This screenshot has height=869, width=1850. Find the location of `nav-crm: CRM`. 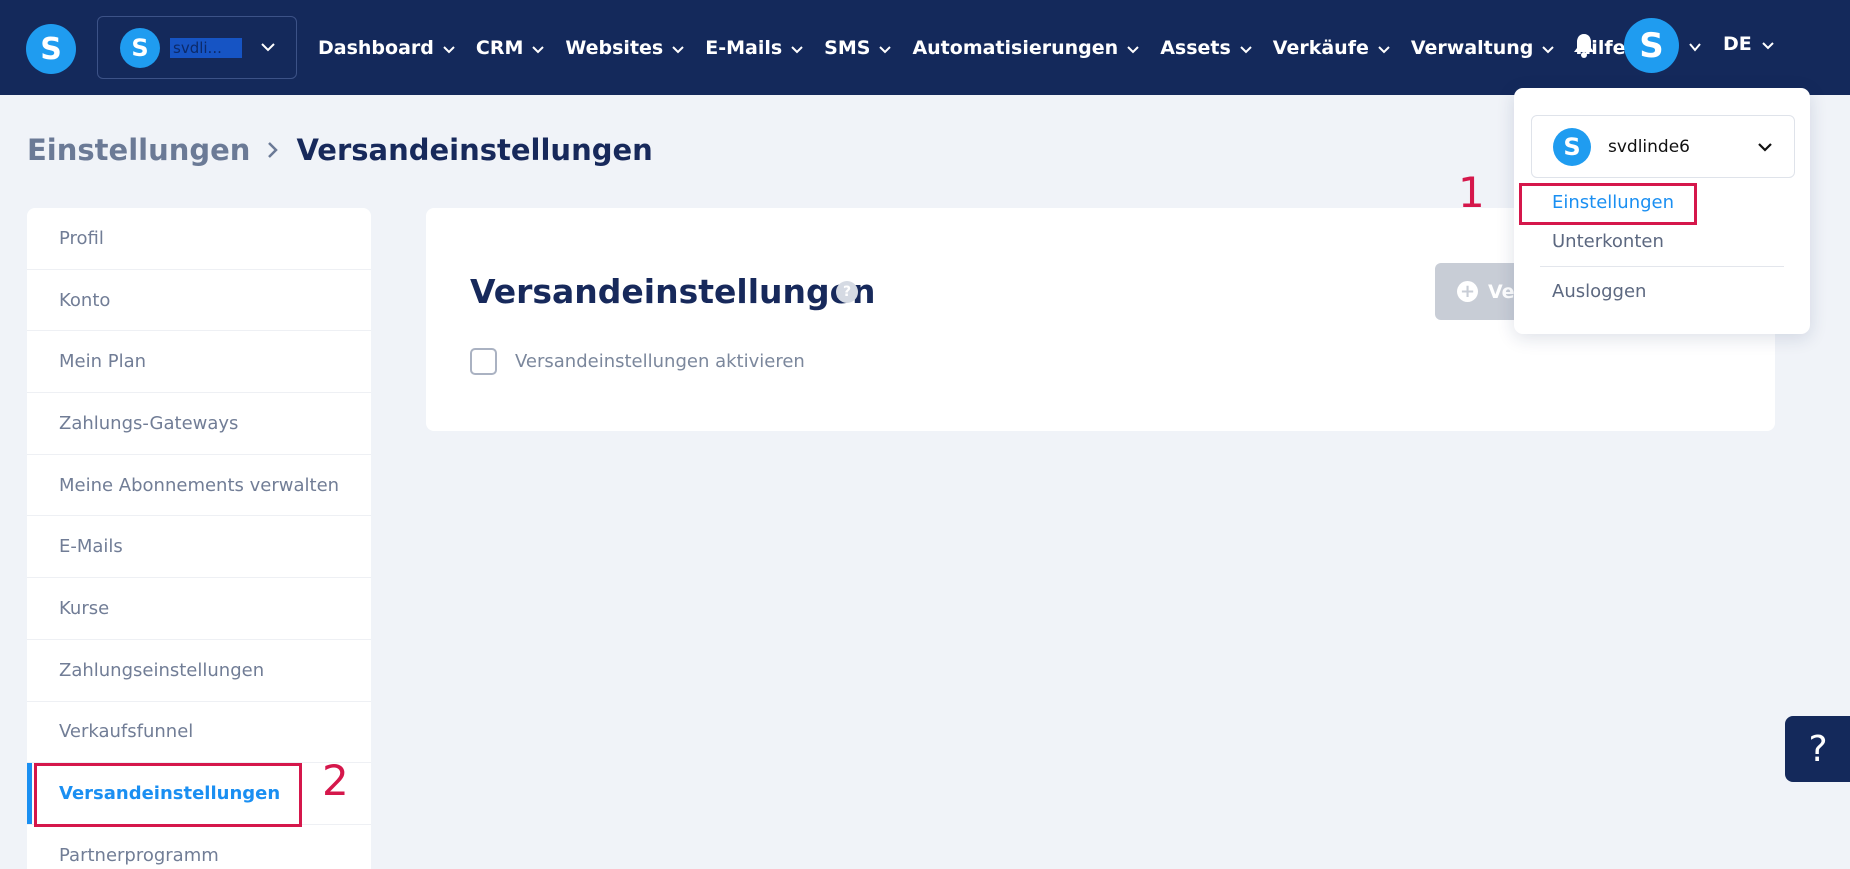

nav-crm: CRM is located at coordinates (510, 47).